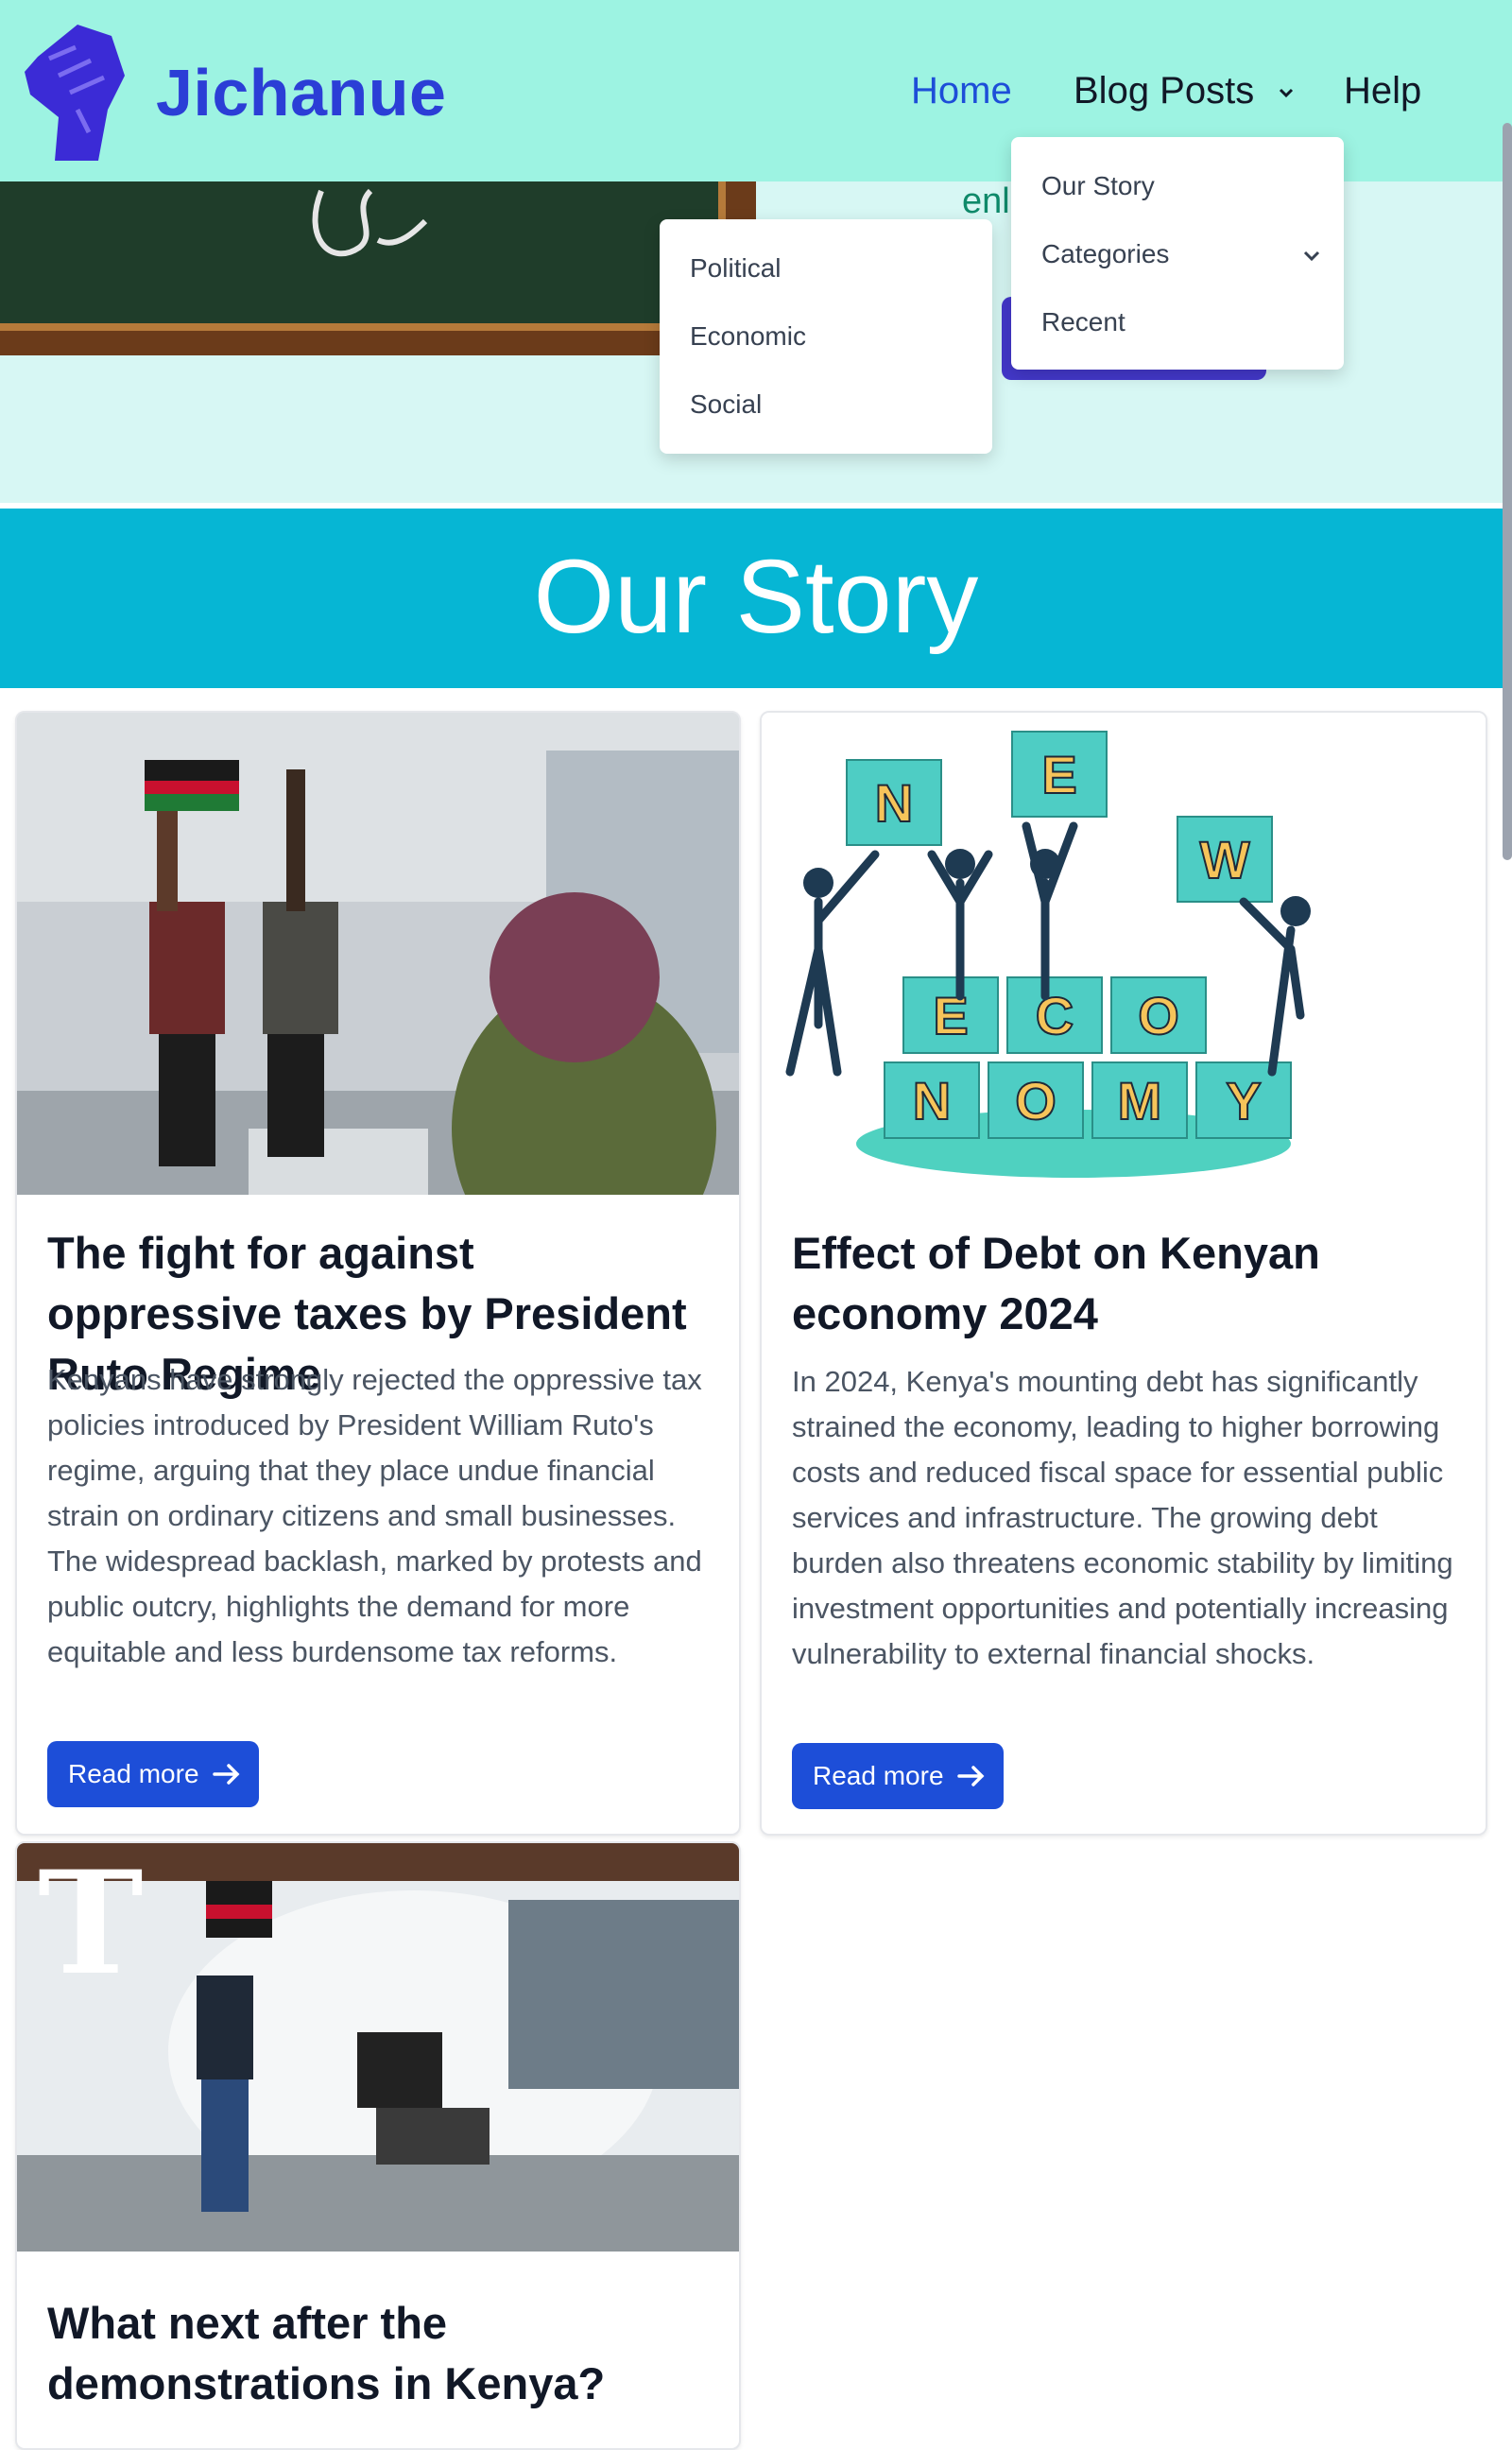  What do you see at coordinates (1140, 1101) in the screenshot?
I see `economy-letter: M` at bounding box center [1140, 1101].